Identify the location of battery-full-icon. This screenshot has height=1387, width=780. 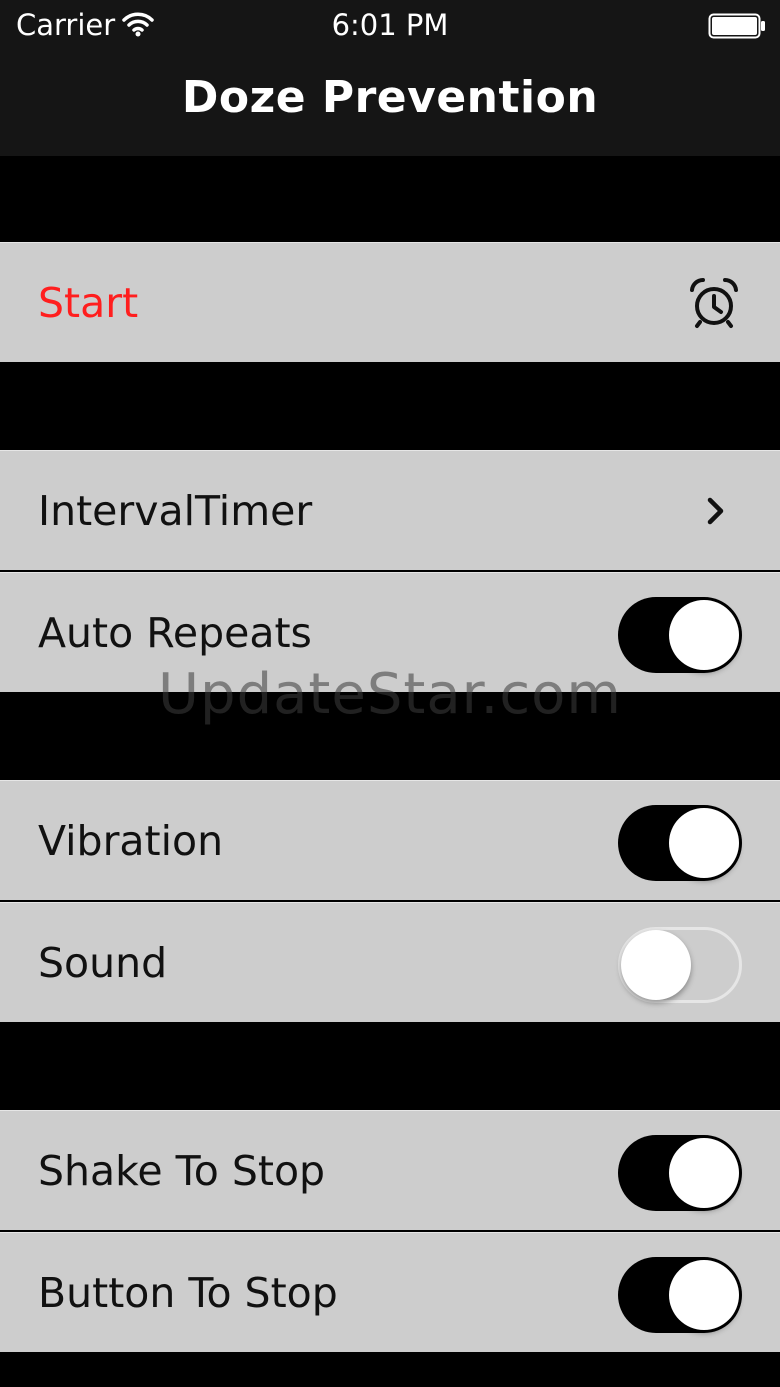
(736, 26).